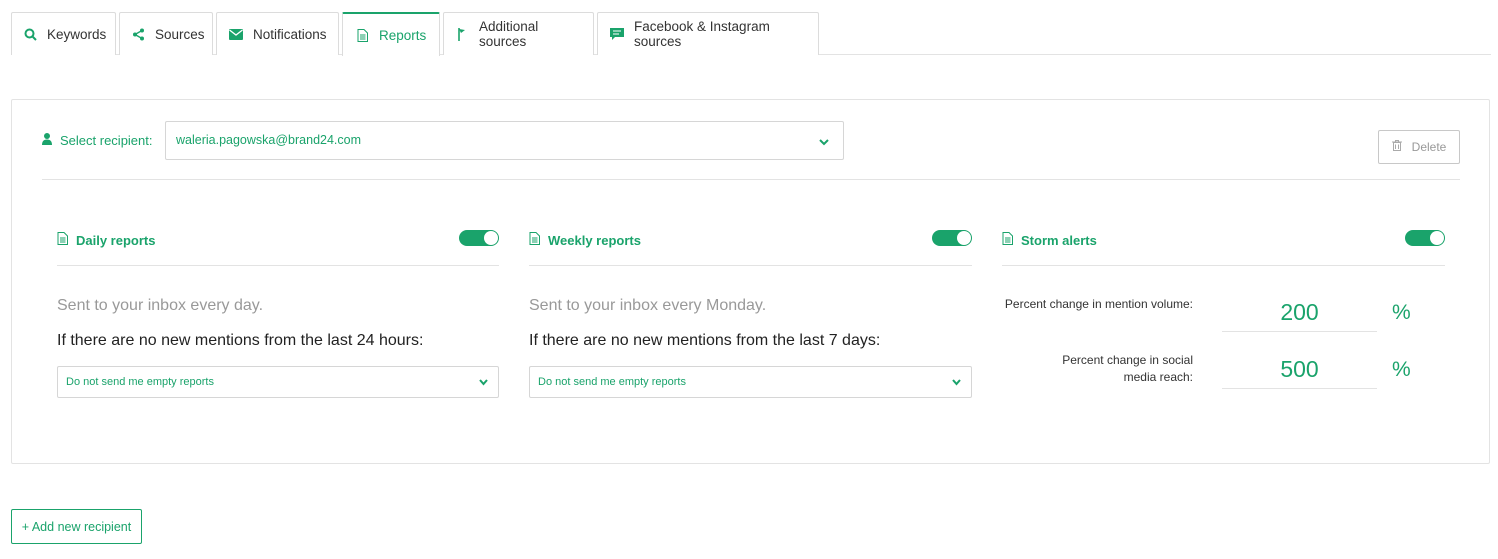 This screenshot has width=1498, height=559. I want to click on weekly-reports-title: Weekly reports, so click(585, 240).